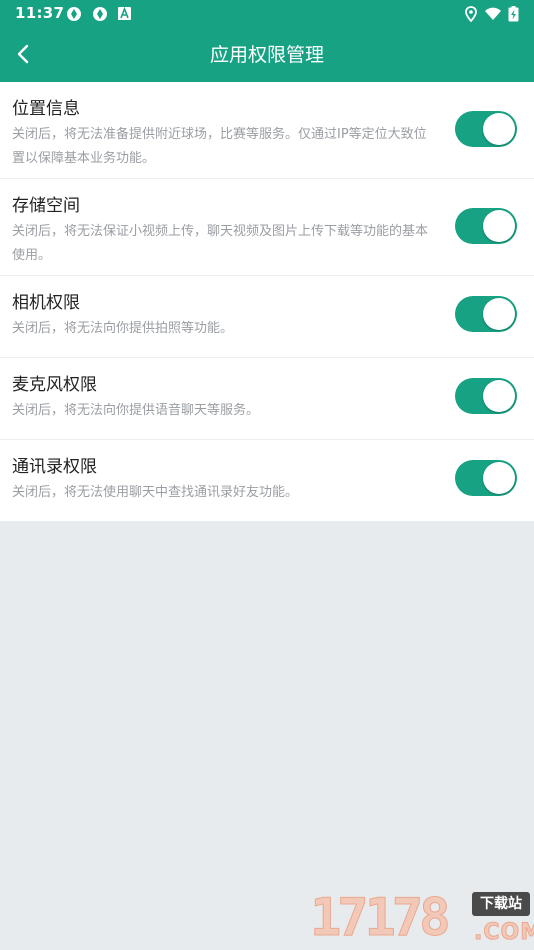  What do you see at coordinates (46, 303) in the screenshot?
I see `permission-title: 相机权限` at bounding box center [46, 303].